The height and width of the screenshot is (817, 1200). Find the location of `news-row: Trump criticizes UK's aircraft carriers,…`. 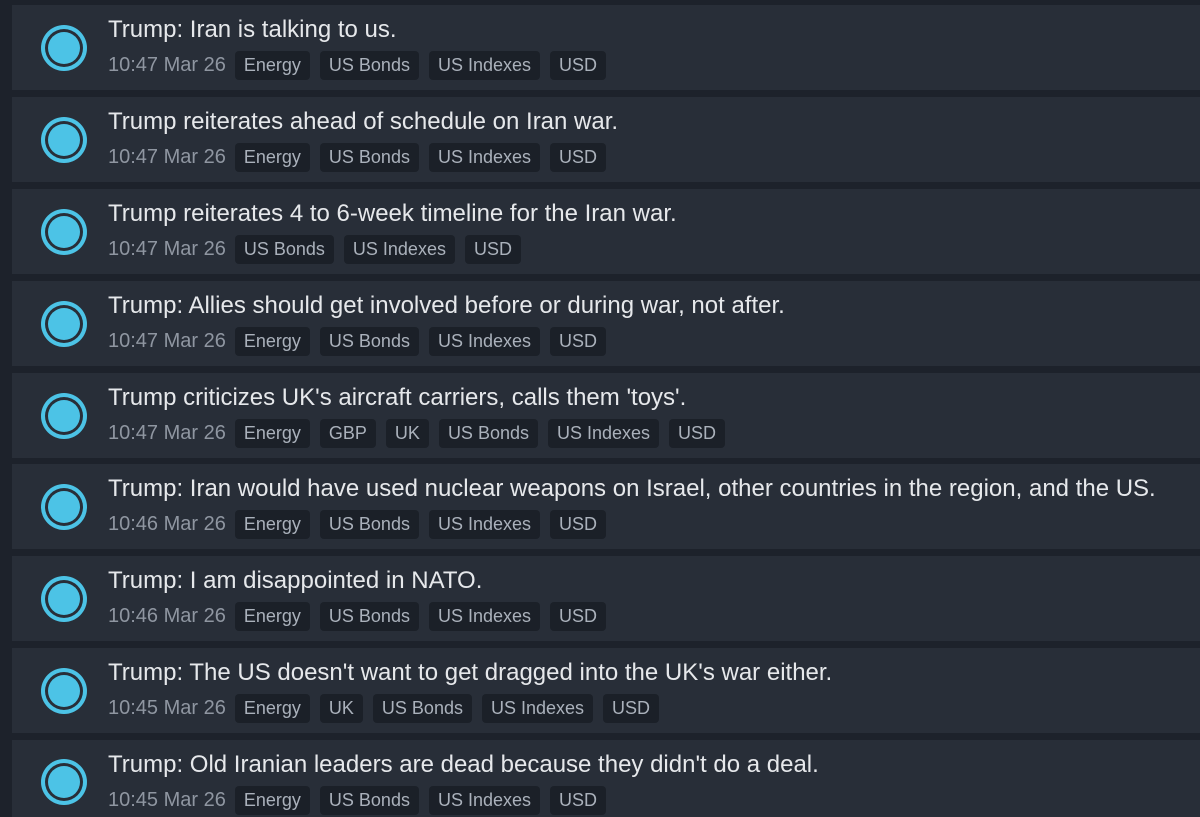

news-row: Trump criticizes UK's aircraft carriers,… is located at coordinates (606, 415).